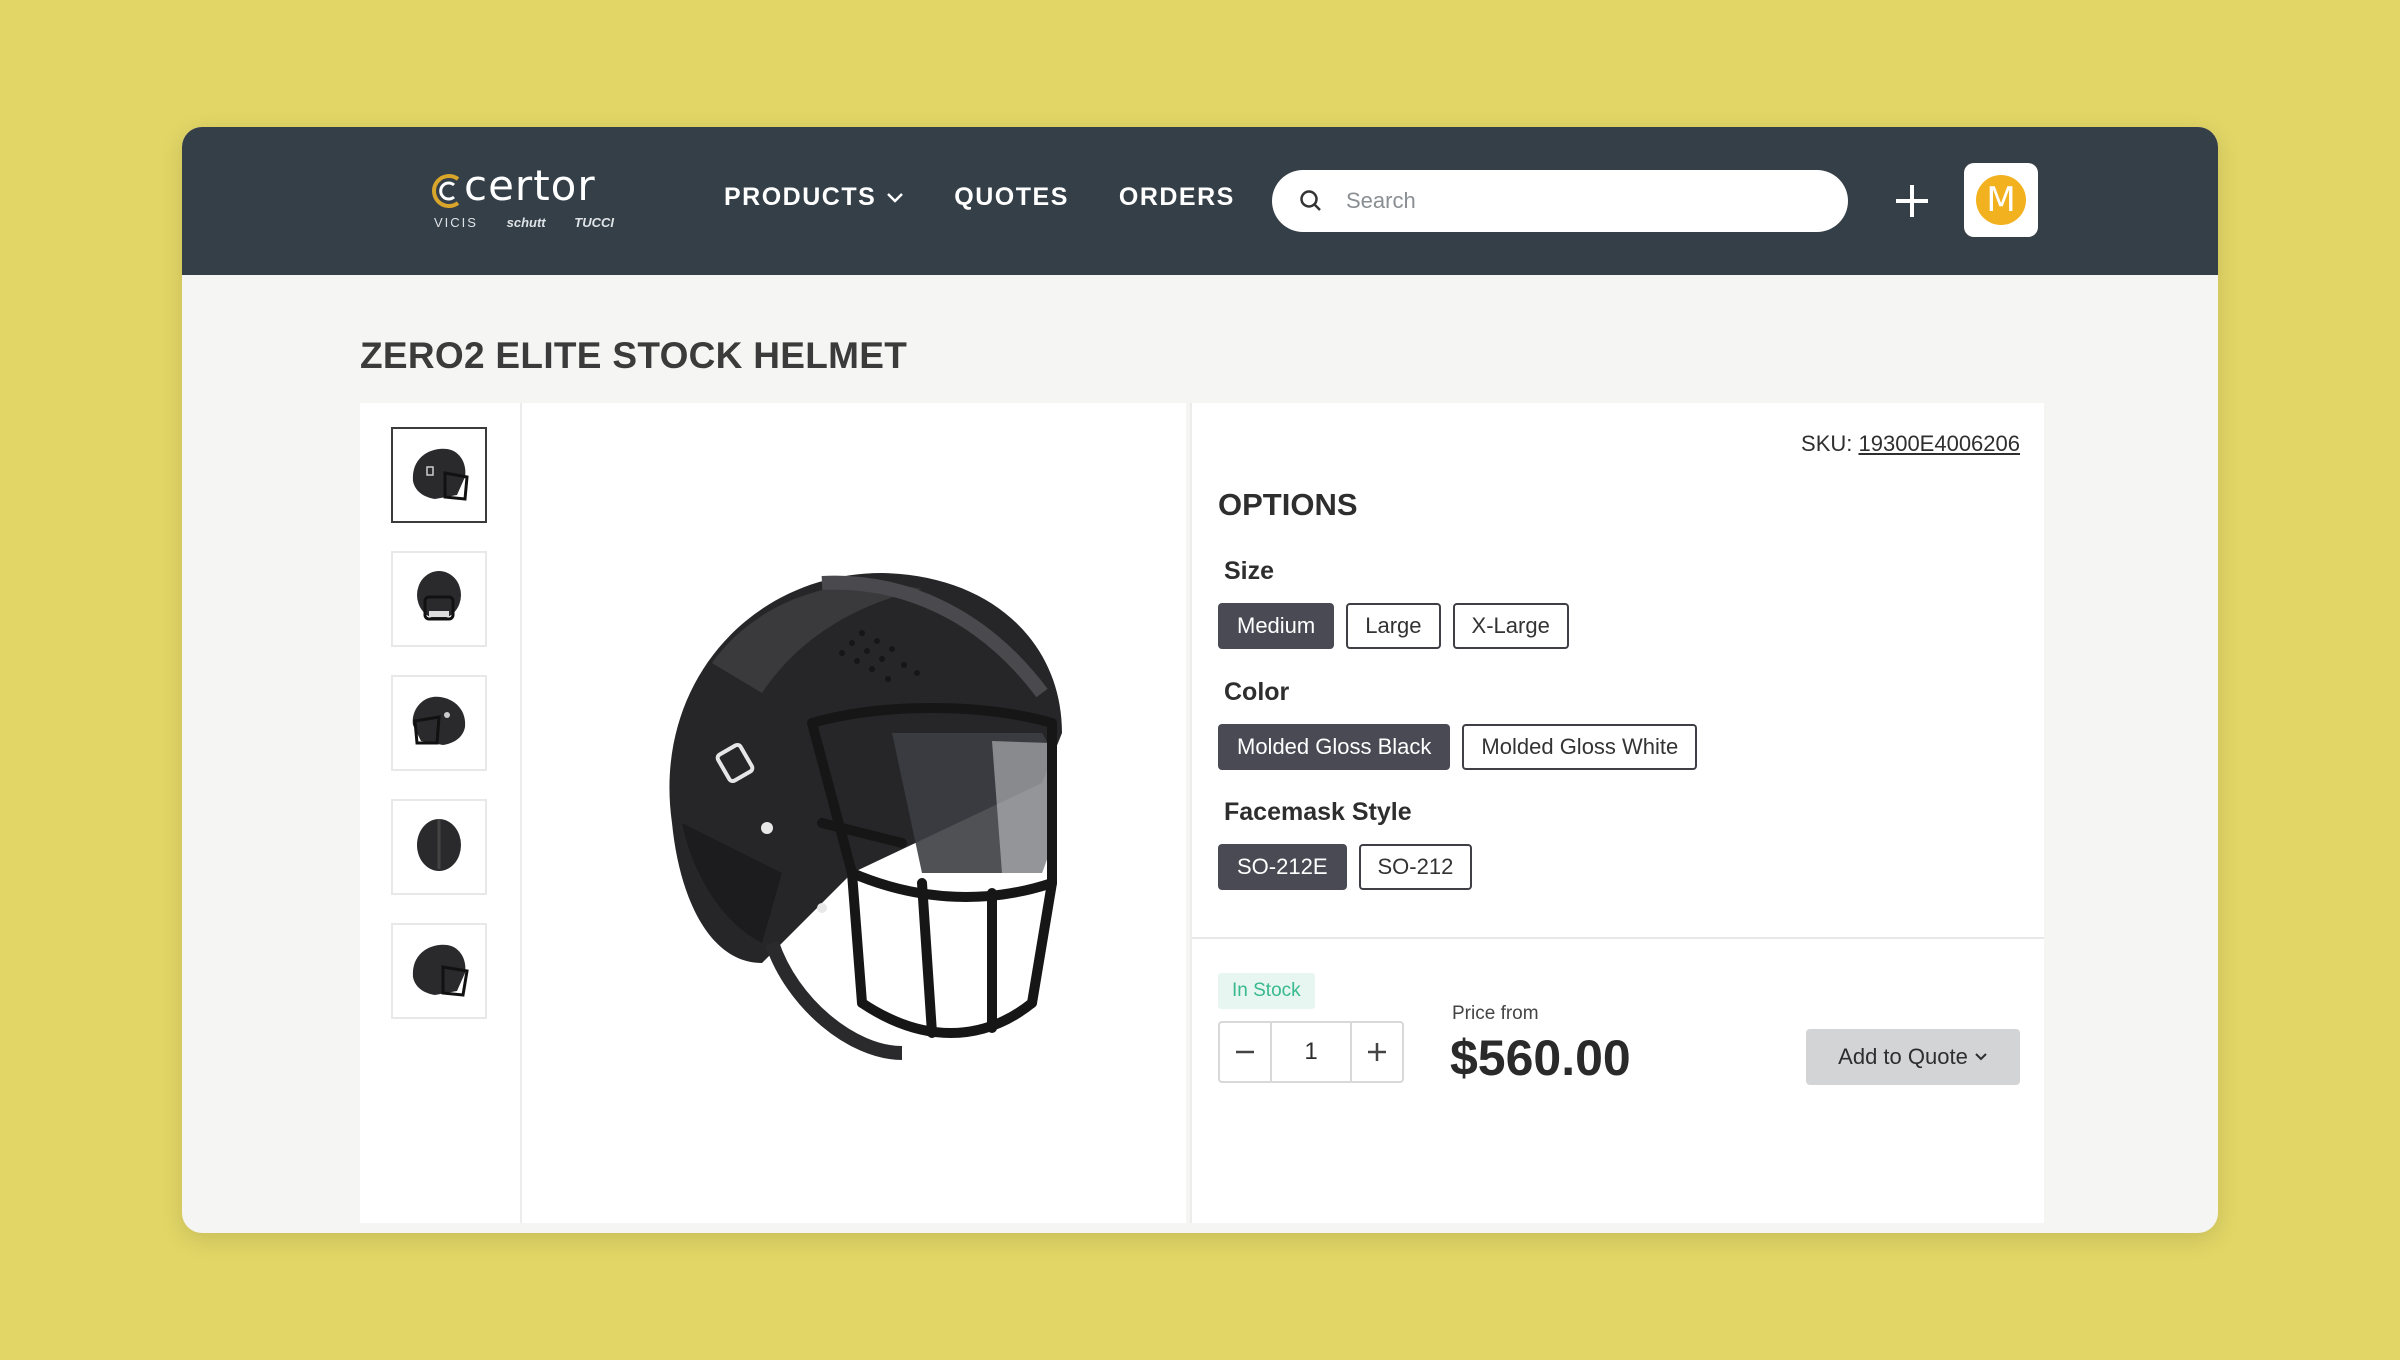 This screenshot has height=1360, width=2400. What do you see at coordinates (1580, 747) in the screenshot?
I see `color-option-gloss-white: Molded Gloss White` at bounding box center [1580, 747].